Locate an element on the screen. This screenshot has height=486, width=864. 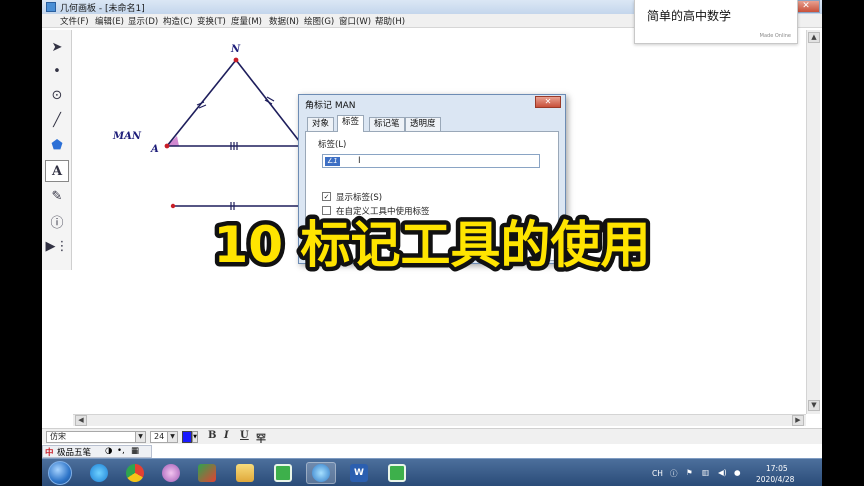
scroll-up-icon: ▲ is located at coordinates (814, 37).